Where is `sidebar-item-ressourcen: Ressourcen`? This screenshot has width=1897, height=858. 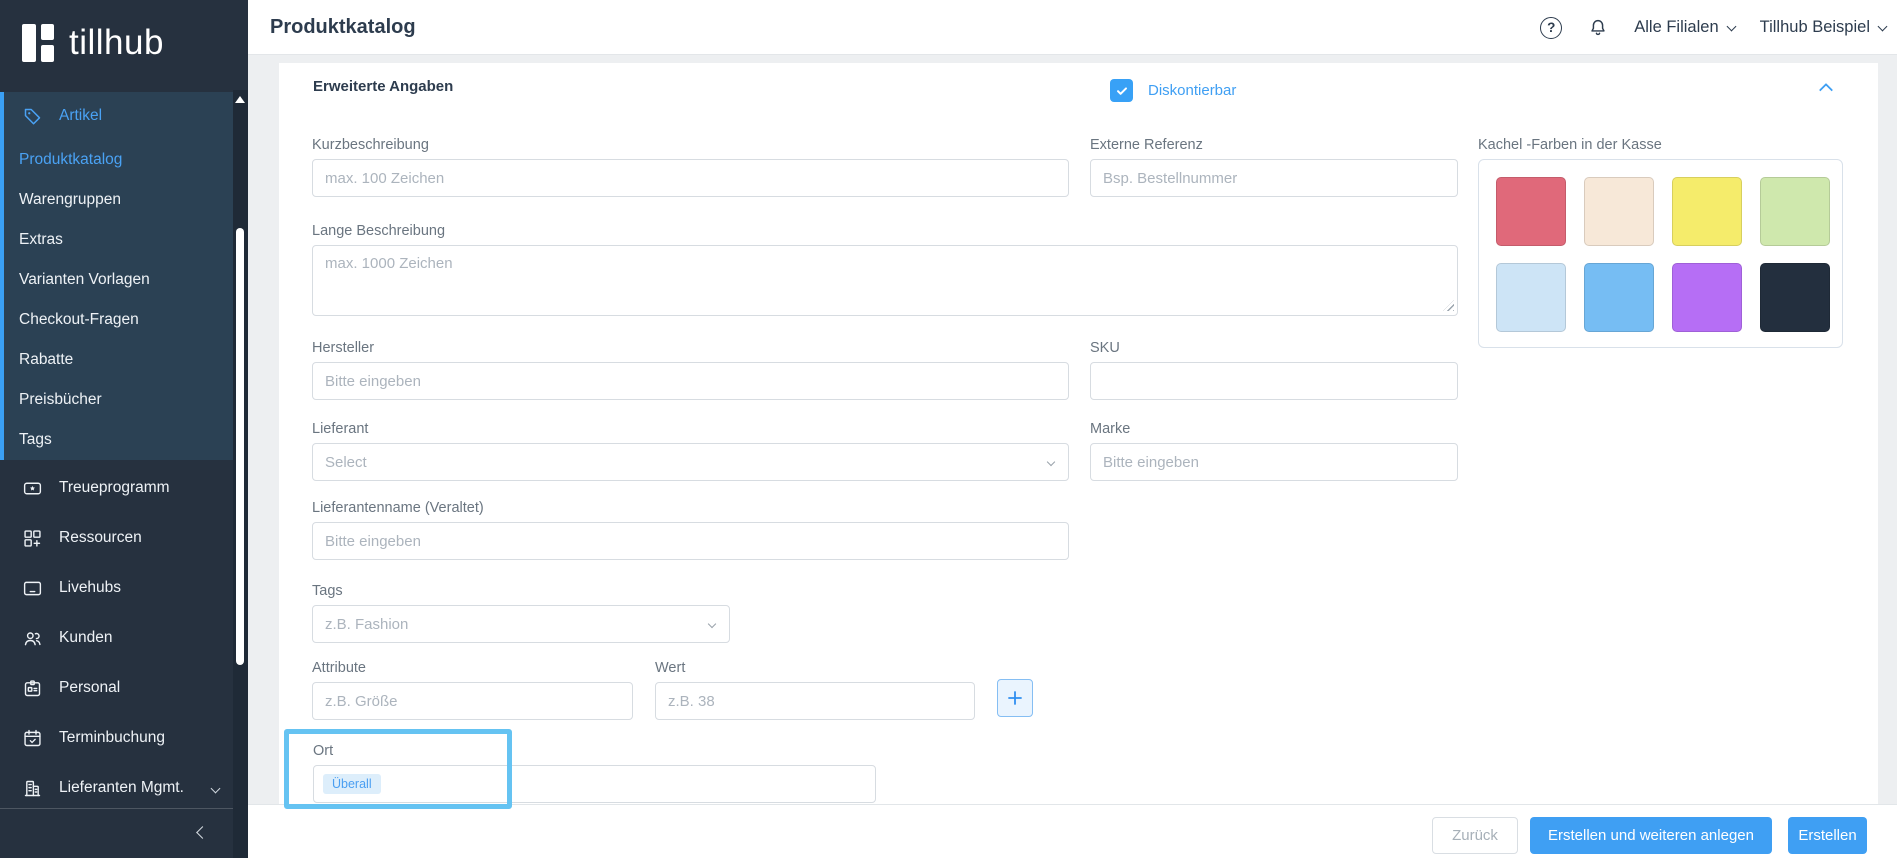 sidebar-item-ressourcen: Ressourcen is located at coordinates (116, 538).